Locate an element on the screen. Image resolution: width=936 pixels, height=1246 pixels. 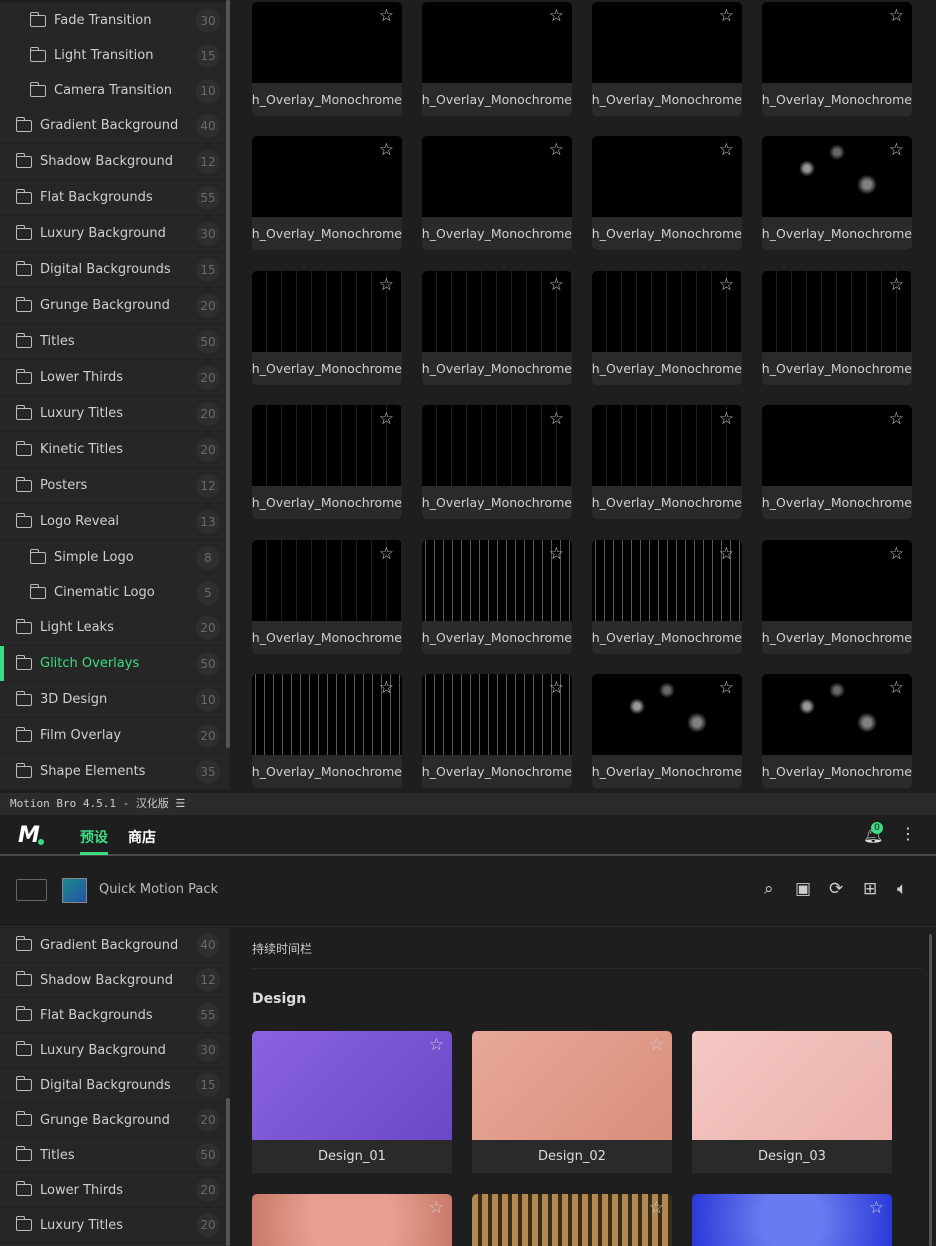
sidebar-item: 3D Design 10 is located at coordinates (115, 700).